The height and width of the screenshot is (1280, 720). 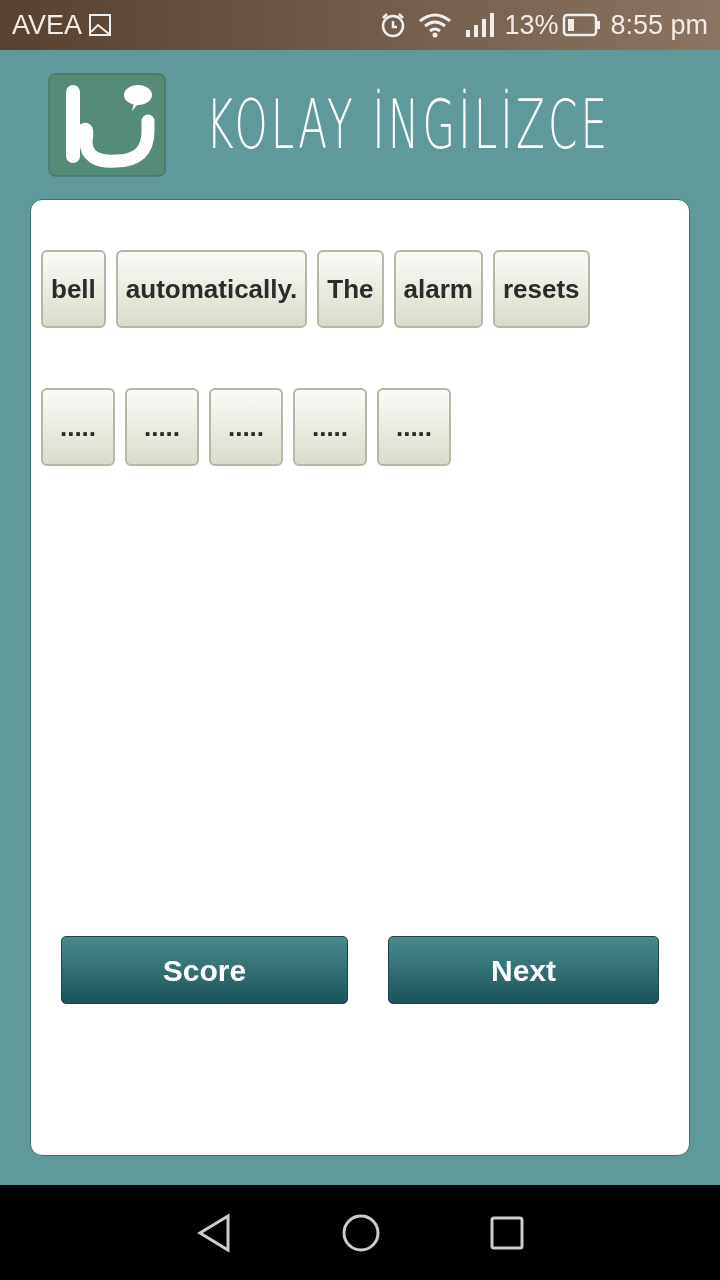 I want to click on battery-percent: 13%, so click(x=531, y=25).